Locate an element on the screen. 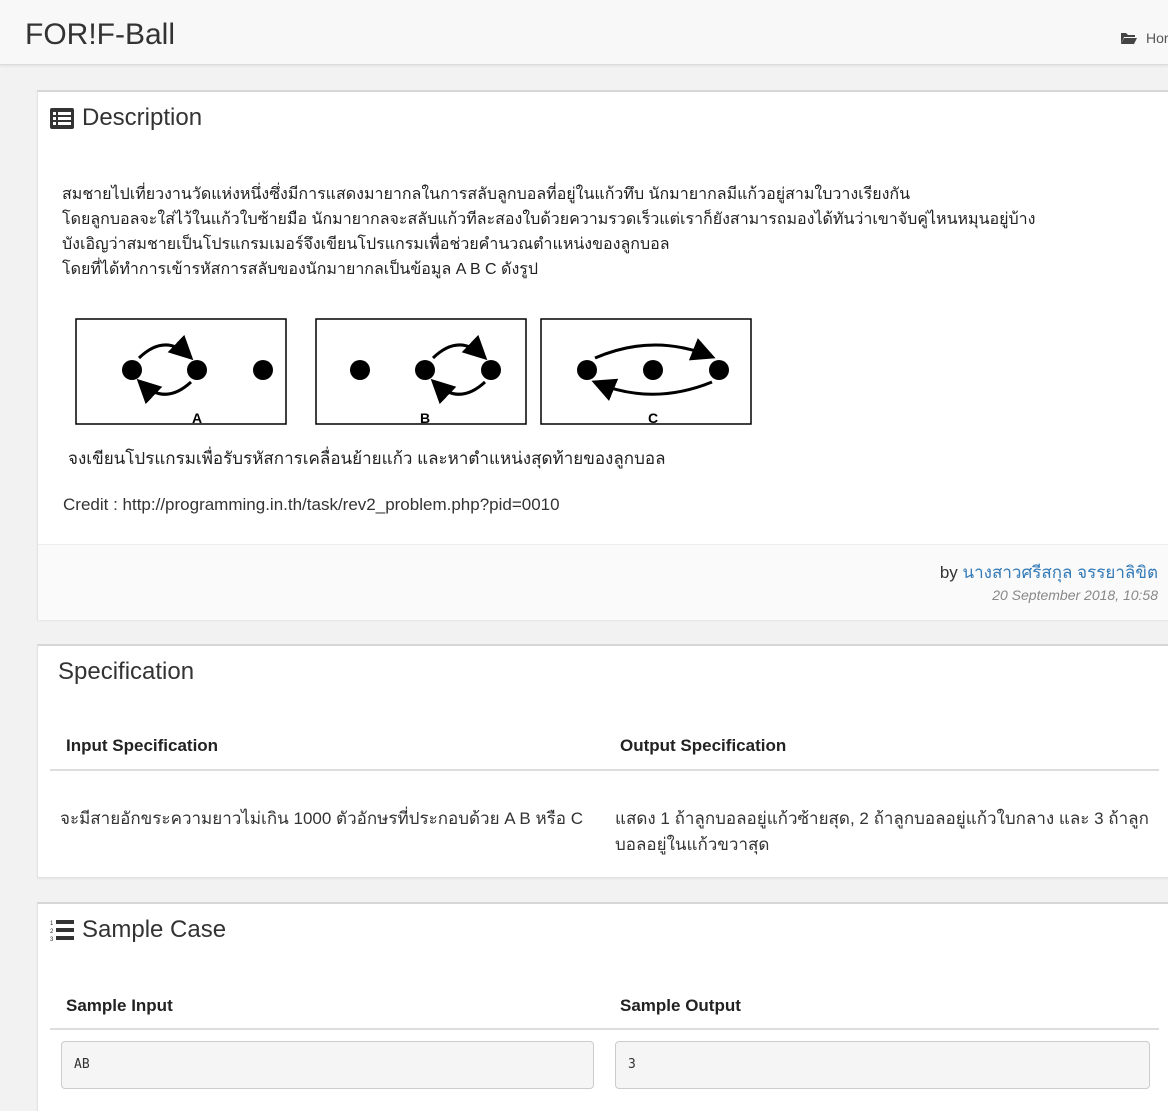 The width and height of the screenshot is (1168, 1111). list-alt-icon is located at coordinates (62, 118).